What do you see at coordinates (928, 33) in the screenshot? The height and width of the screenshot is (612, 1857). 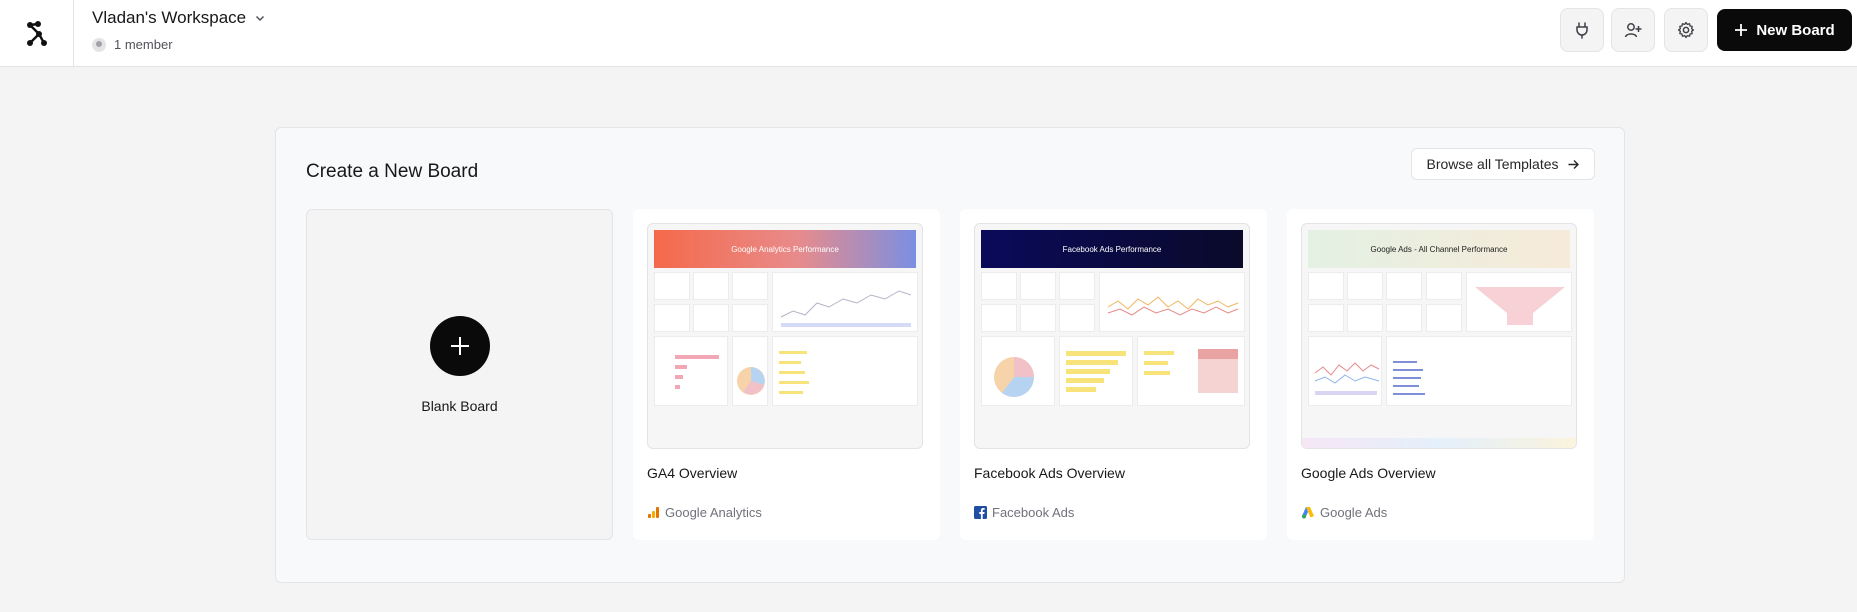 I see `top-bar: Vladan's Workspace 1 member New Board` at bounding box center [928, 33].